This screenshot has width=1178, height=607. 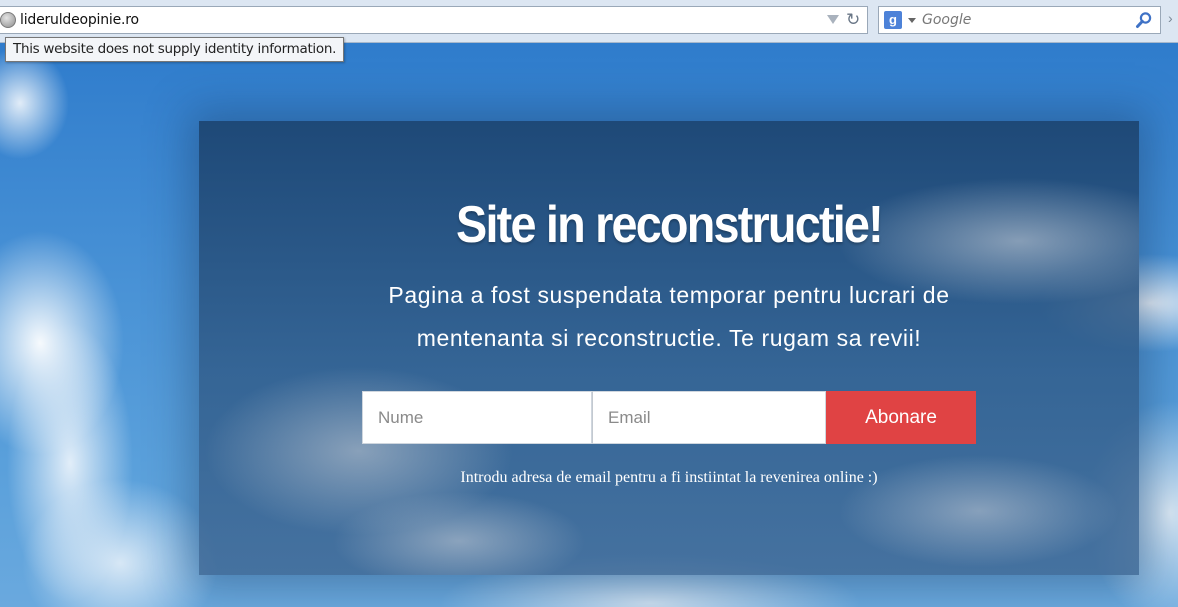 I want to click on search-input, so click(x=1022, y=20).